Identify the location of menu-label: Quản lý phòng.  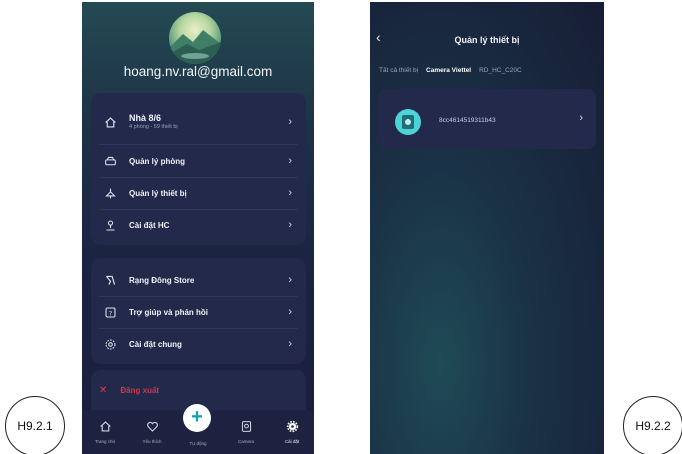
(157, 161).